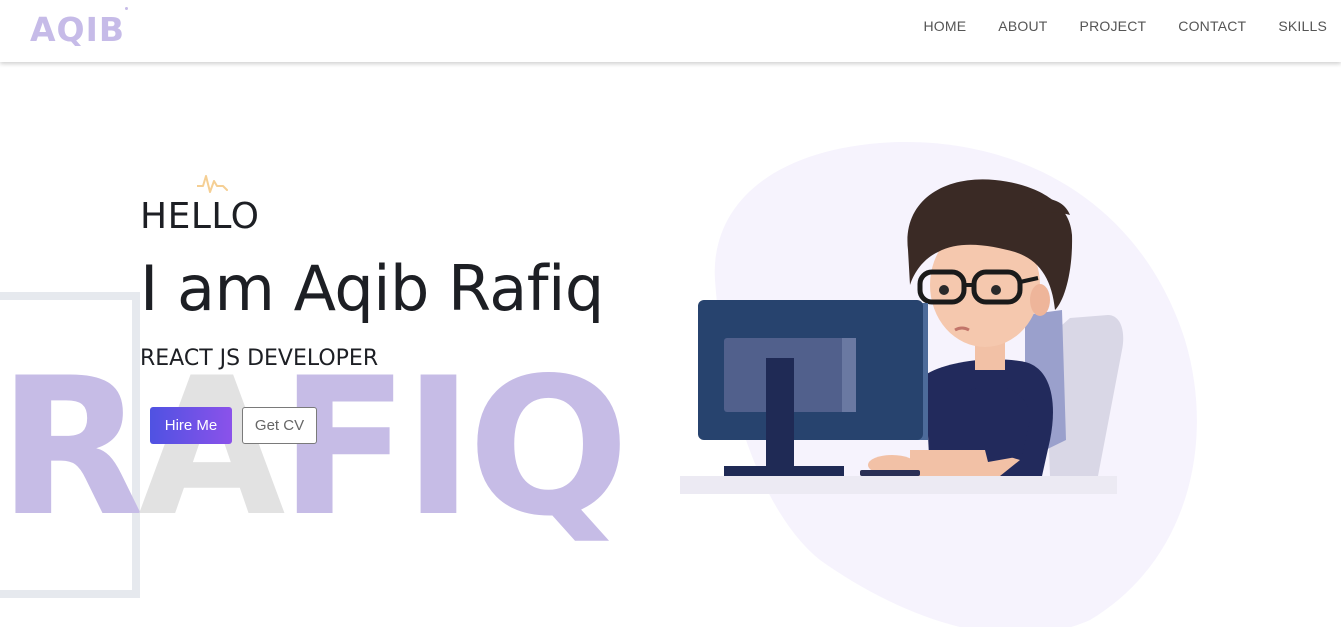  What do you see at coordinates (372, 288) in the screenshot?
I see `hero-title: I am Aqib Rafiq` at bounding box center [372, 288].